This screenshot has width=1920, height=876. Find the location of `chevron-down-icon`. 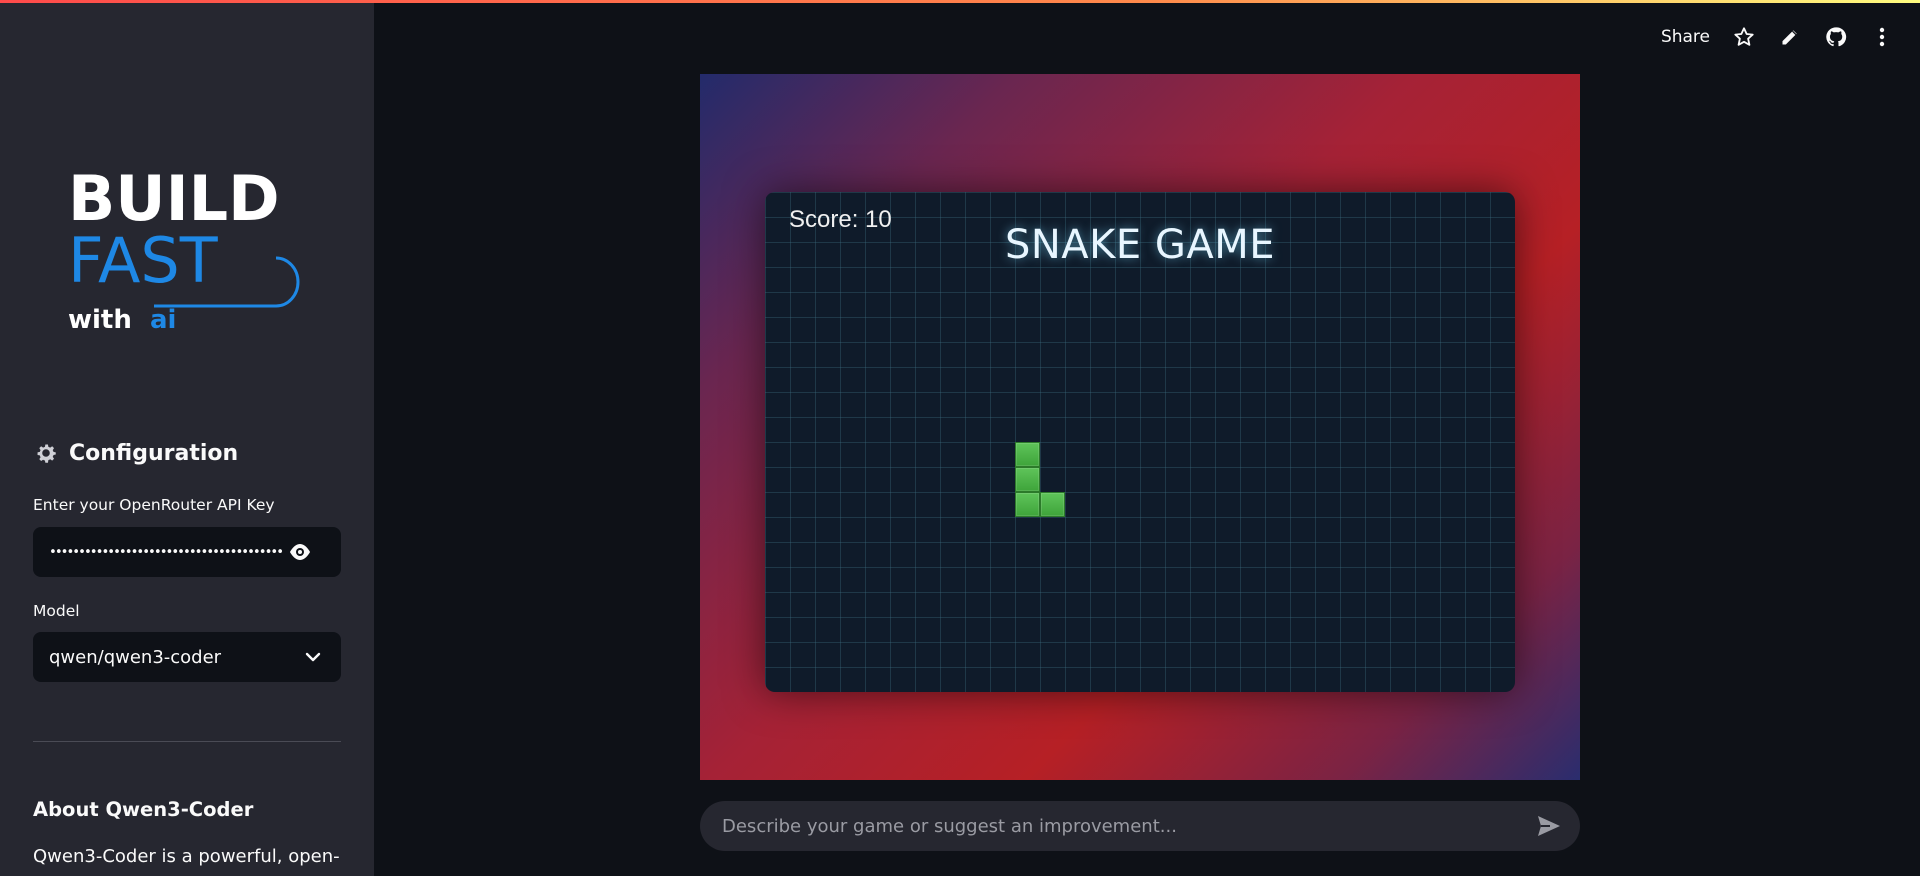

chevron-down-icon is located at coordinates (313, 657).